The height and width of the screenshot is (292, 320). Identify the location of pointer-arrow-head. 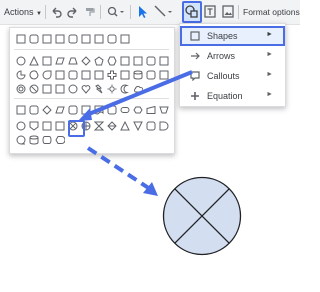
(85, 114).